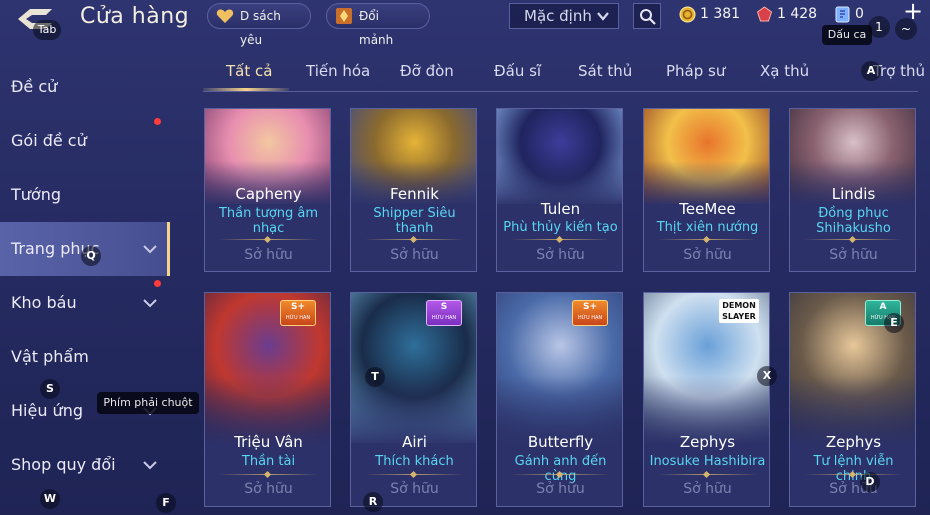  I want to click on key-hint-f: F, so click(166, 503).